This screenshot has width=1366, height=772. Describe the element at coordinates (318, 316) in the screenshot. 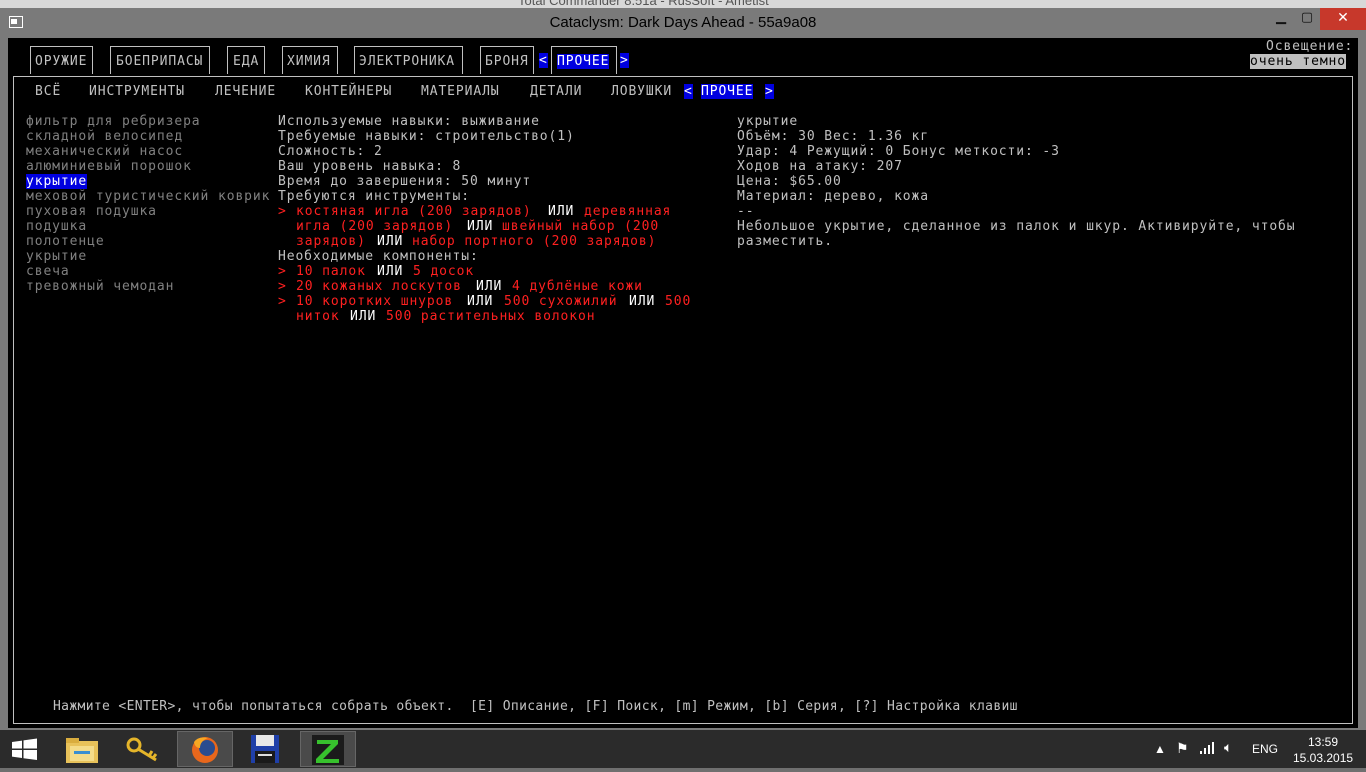

I see `comp-threads-cont: ниток` at that location.